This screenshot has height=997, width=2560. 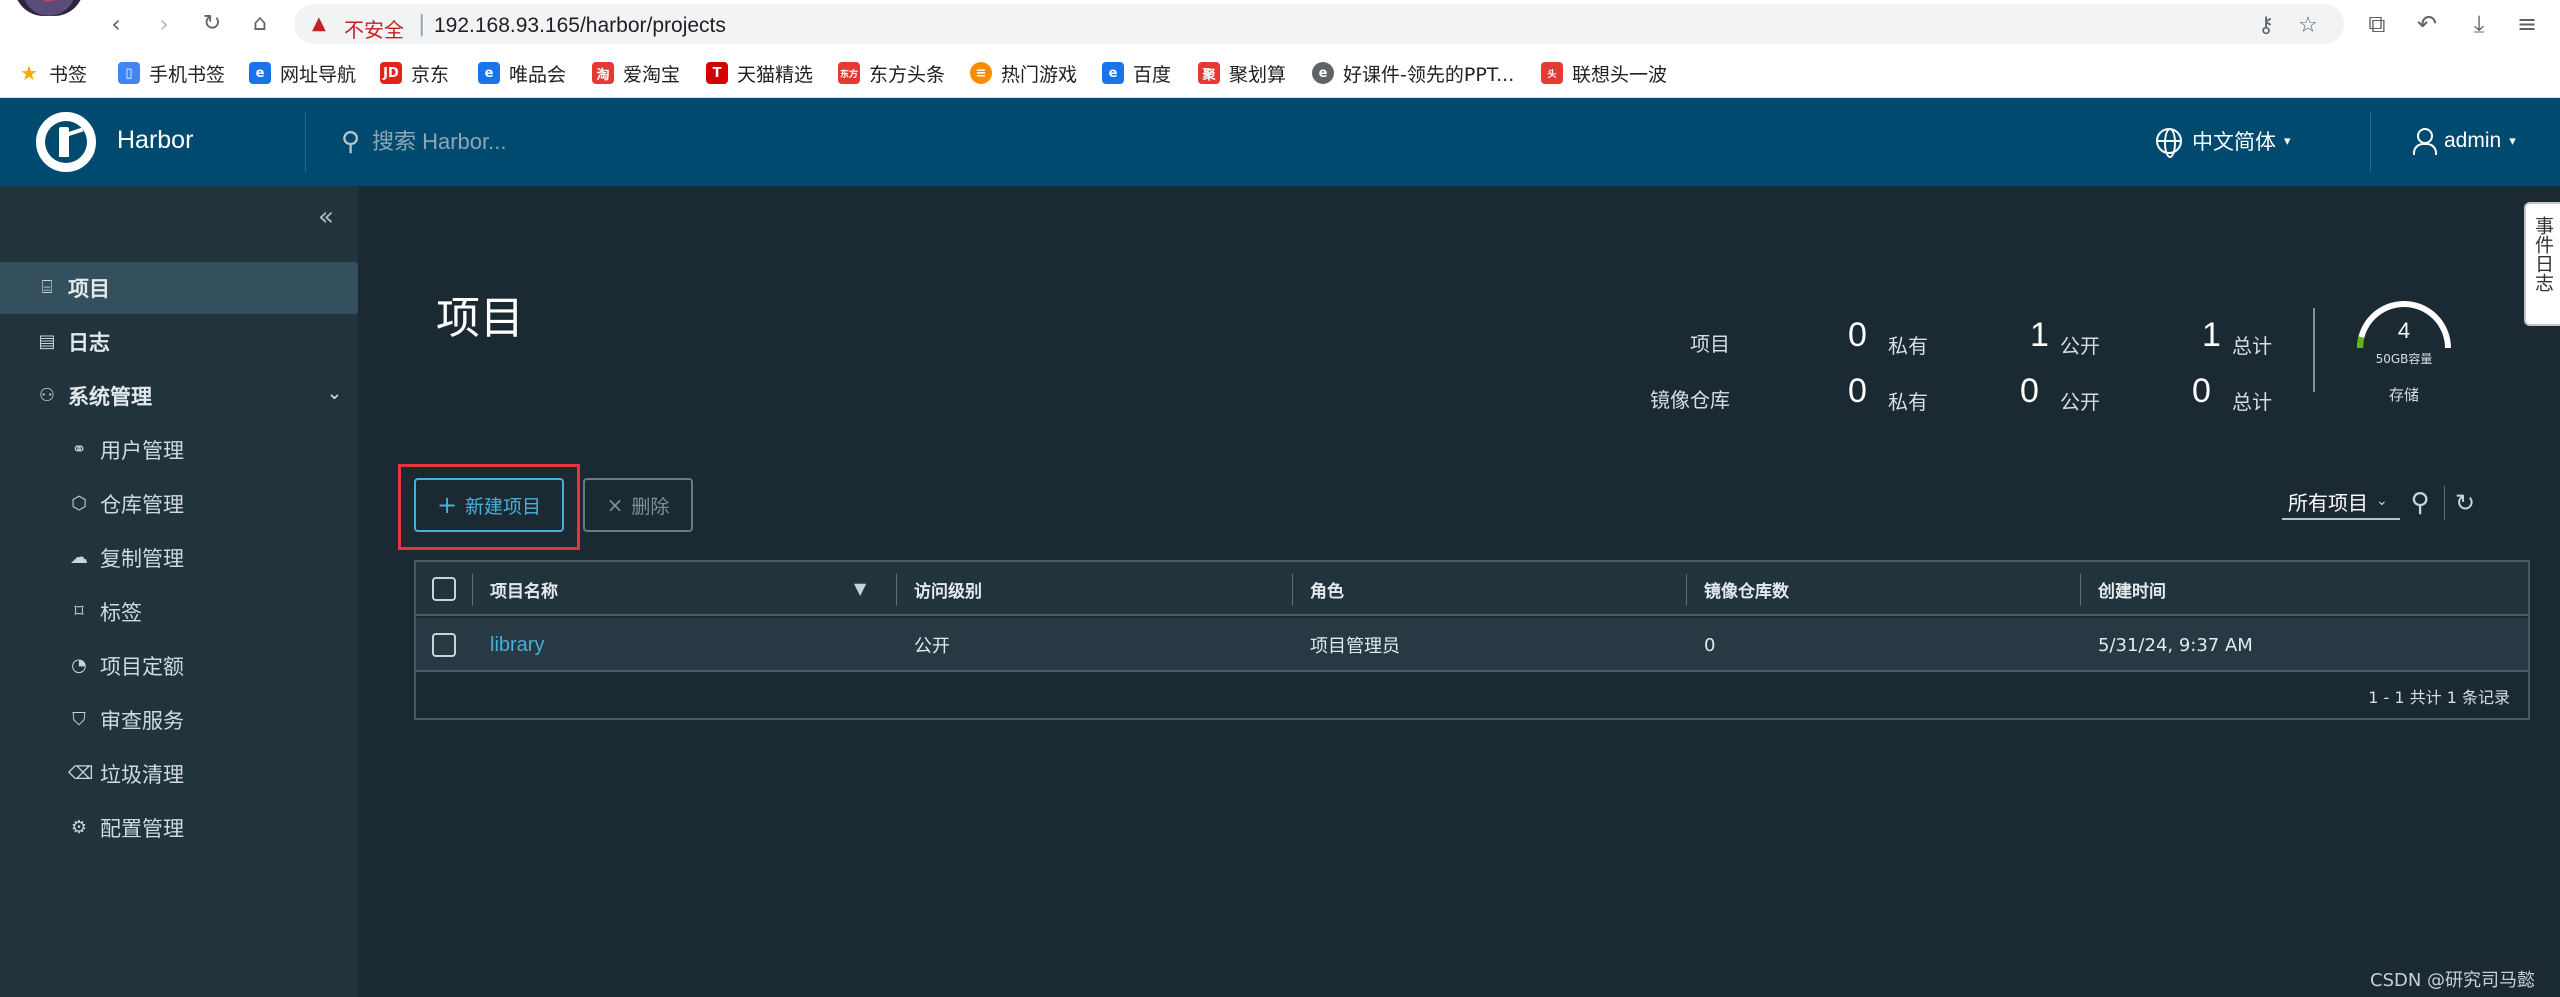 What do you see at coordinates (142, 505) in the screenshot?
I see `sidebar-item-label: 仓库管理` at bounding box center [142, 505].